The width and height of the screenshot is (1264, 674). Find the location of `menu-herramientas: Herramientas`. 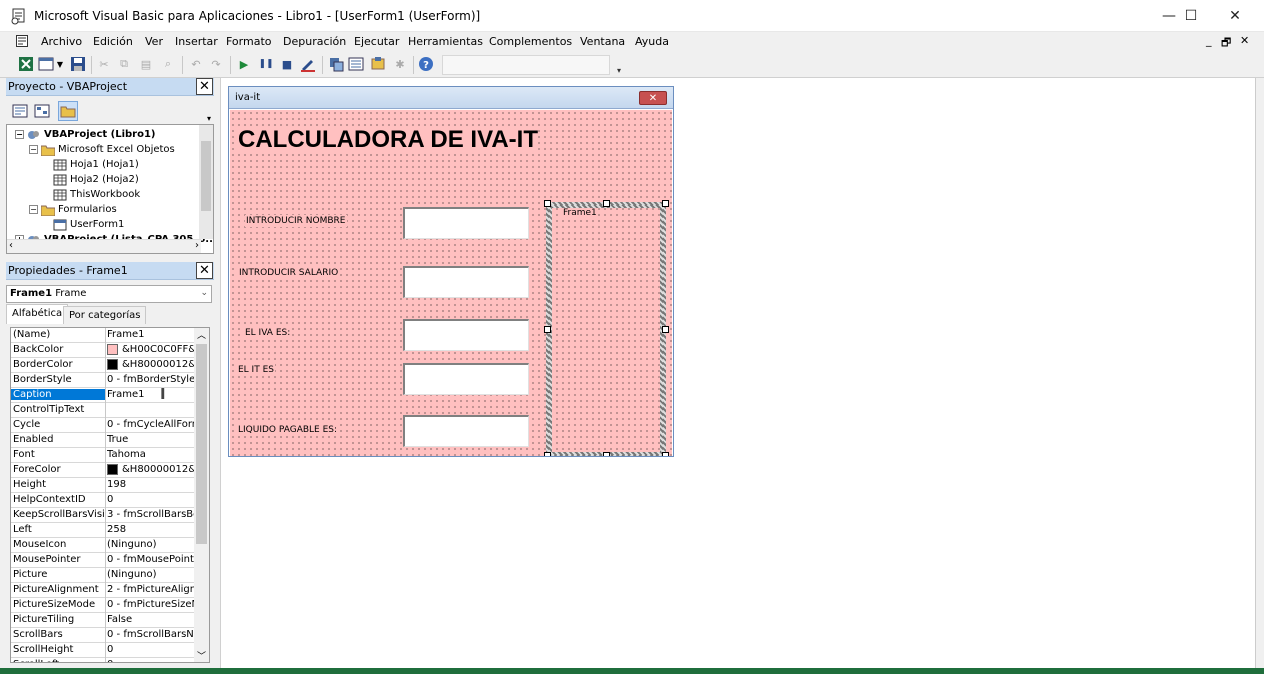

menu-herramientas: Herramientas is located at coordinates (445, 41).